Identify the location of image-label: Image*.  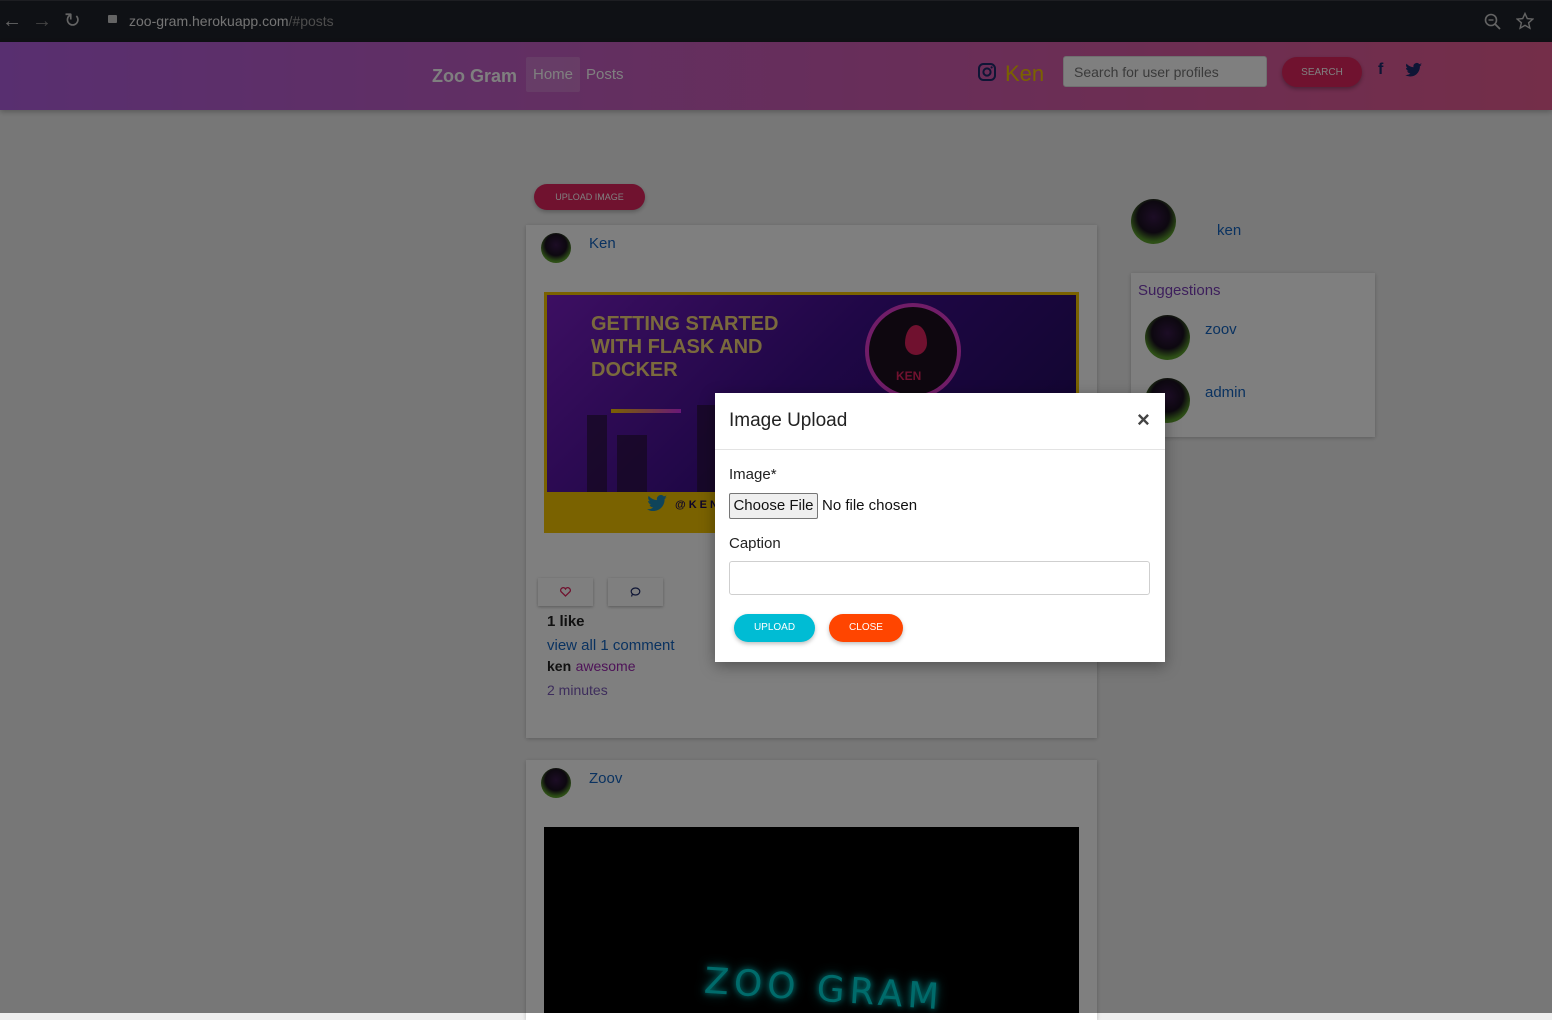
(753, 474).